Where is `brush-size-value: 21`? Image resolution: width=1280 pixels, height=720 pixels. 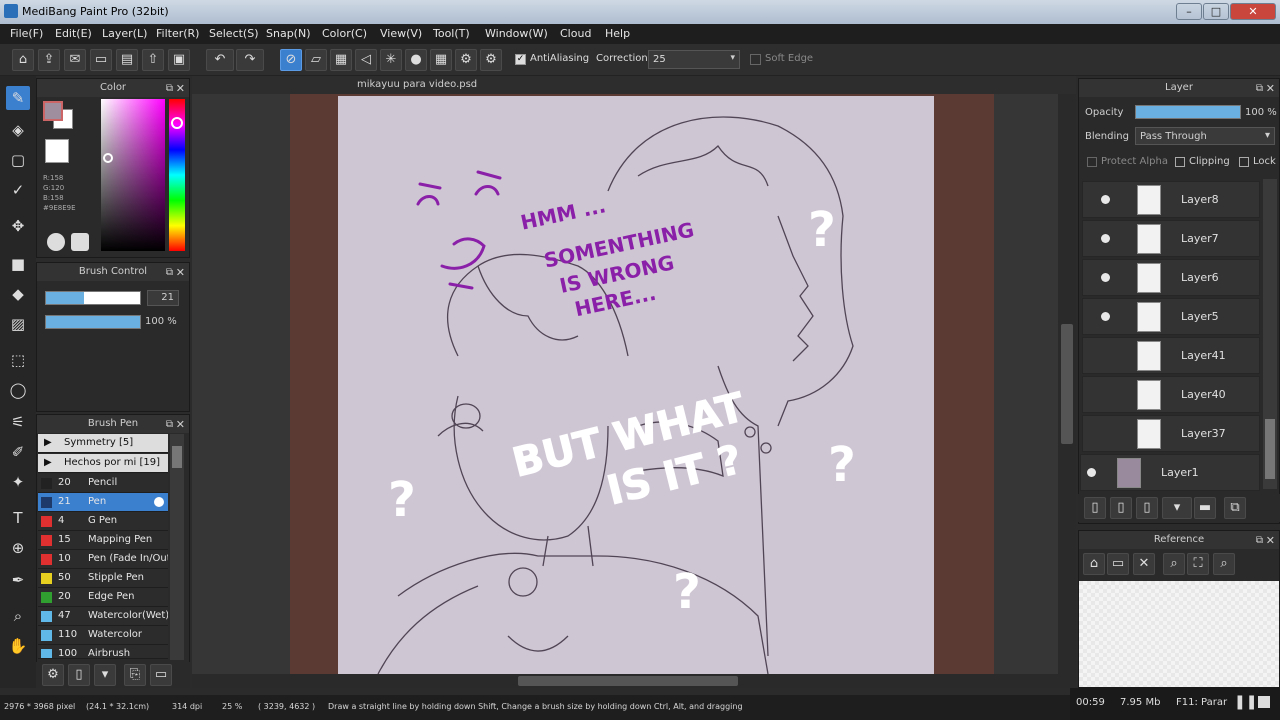 brush-size-value: 21 is located at coordinates (163, 298).